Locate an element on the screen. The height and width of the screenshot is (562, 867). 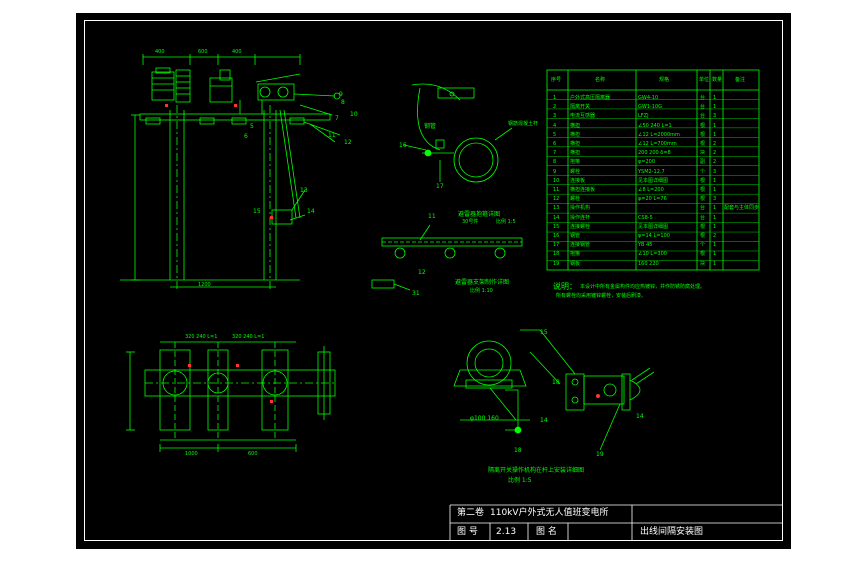
dim-3: 400 is located at coordinates (237, 52).